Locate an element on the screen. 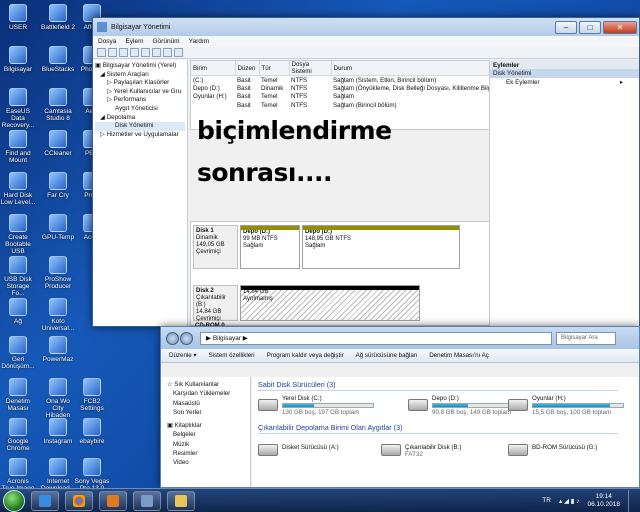 This screenshot has width=640, height=512. forward-button is located at coordinates (186, 338).